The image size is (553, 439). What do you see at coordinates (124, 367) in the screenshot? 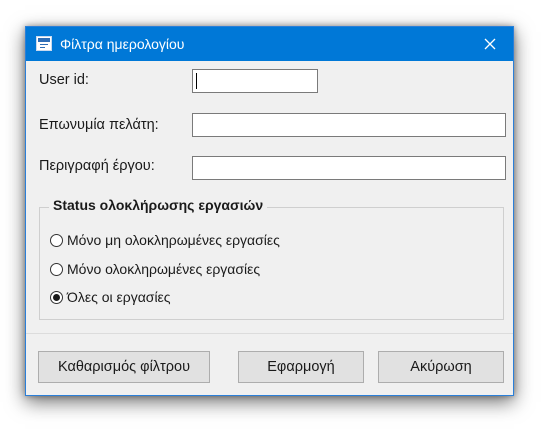
I see `clear-filter-button: Καθαρισμός φίλτρου` at bounding box center [124, 367].